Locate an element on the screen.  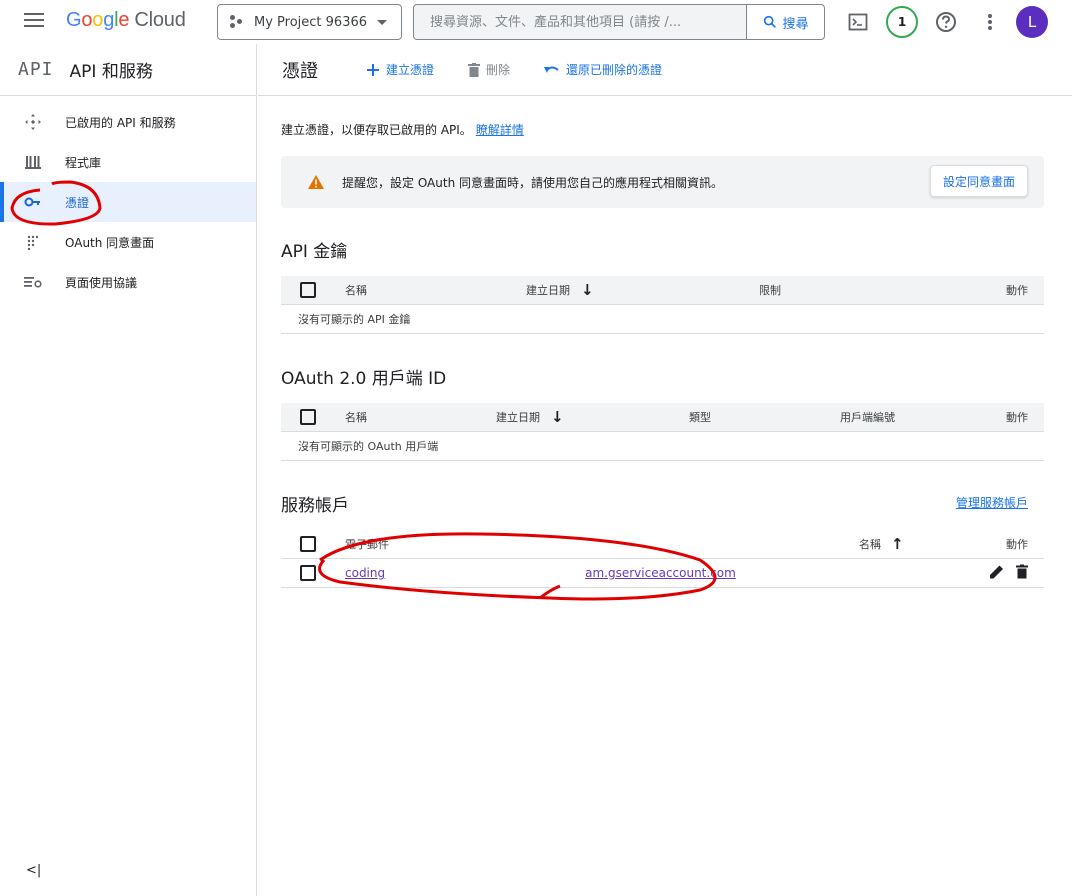
sidebar-item-label: OAuth 同意畫面 is located at coordinates (110, 242).